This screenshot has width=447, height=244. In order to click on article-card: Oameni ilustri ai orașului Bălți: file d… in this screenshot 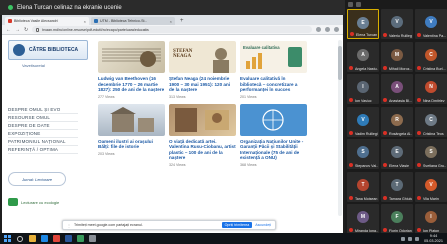, I will do `click(131, 135)`.